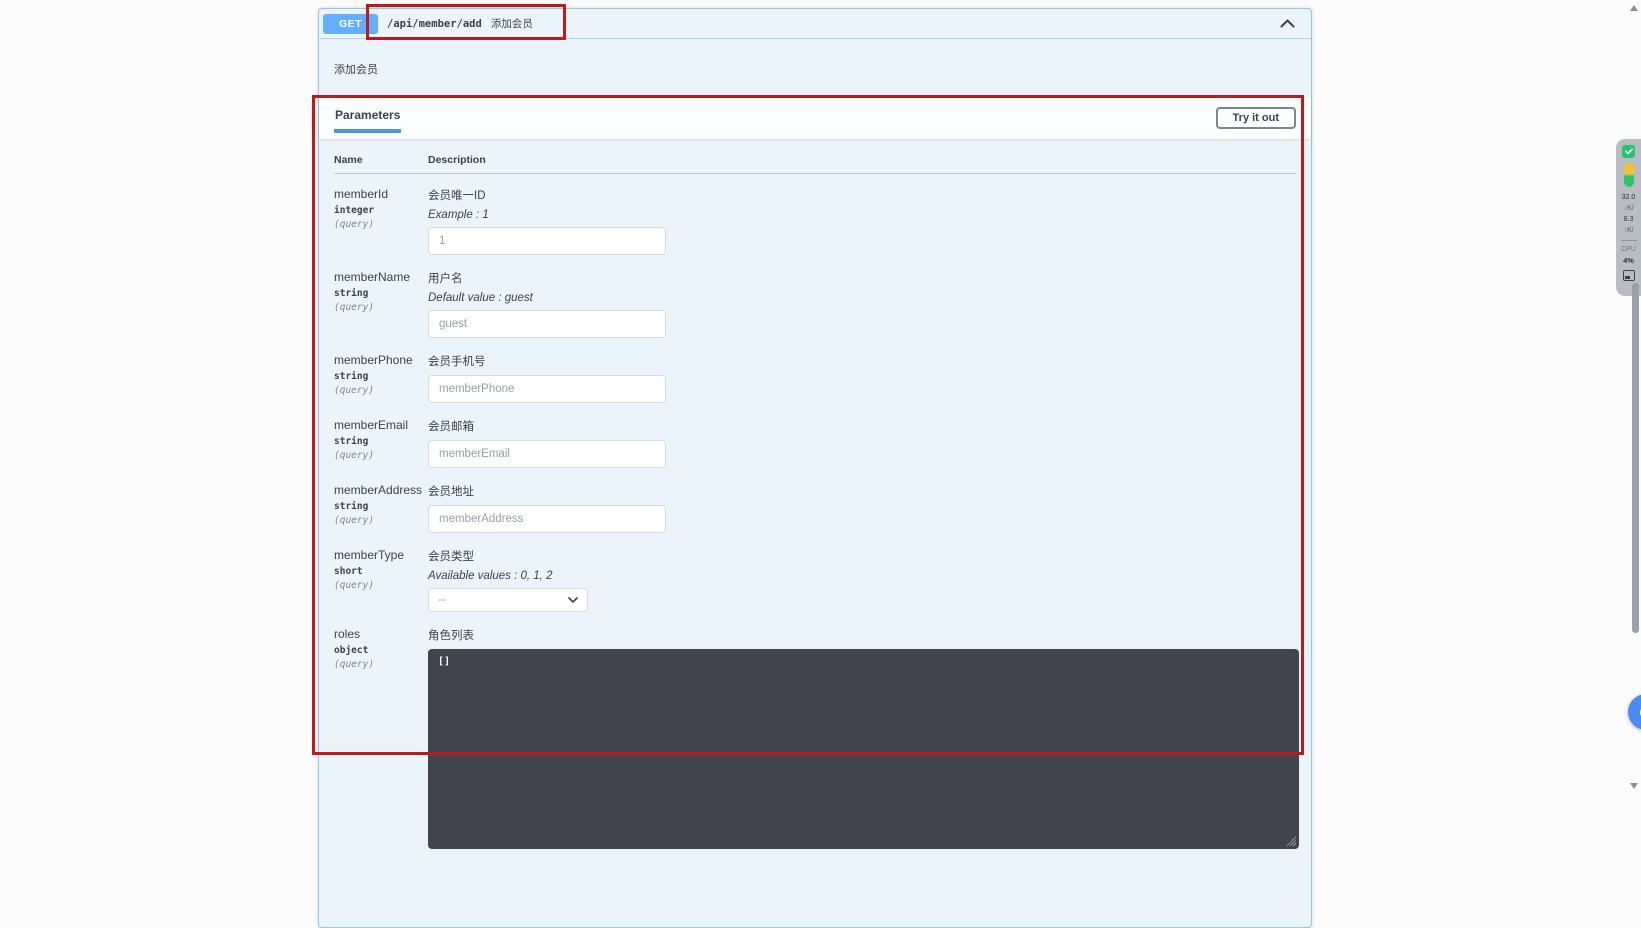 The image size is (1641, 928). Describe the element at coordinates (1291, 841) in the screenshot. I see `resize-grip` at that location.